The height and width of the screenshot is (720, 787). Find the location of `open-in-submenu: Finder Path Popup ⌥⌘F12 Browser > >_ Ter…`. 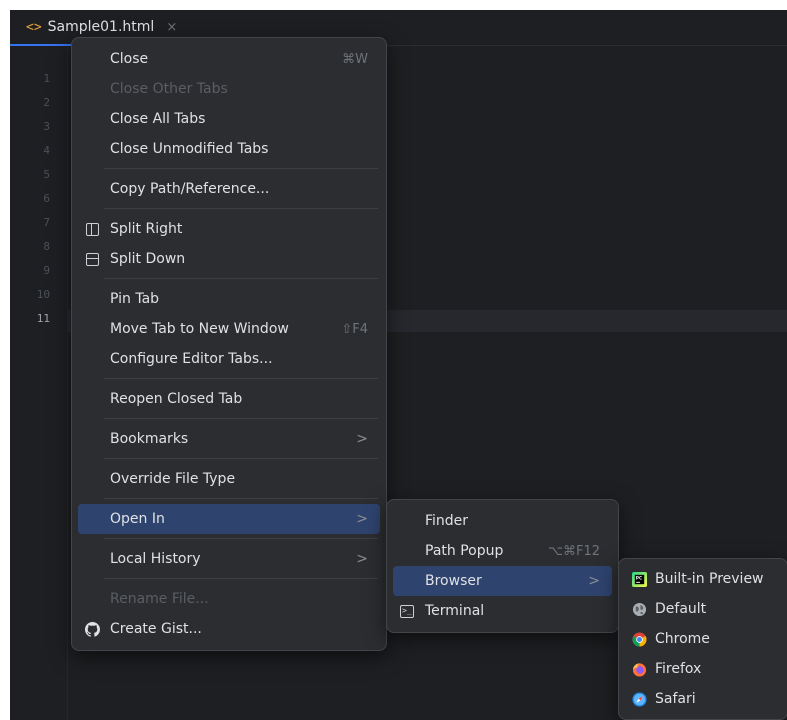

open-in-submenu: Finder Path Popup ⌥⌘F12 Browser > >_ Ter… is located at coordinates (502, 566).